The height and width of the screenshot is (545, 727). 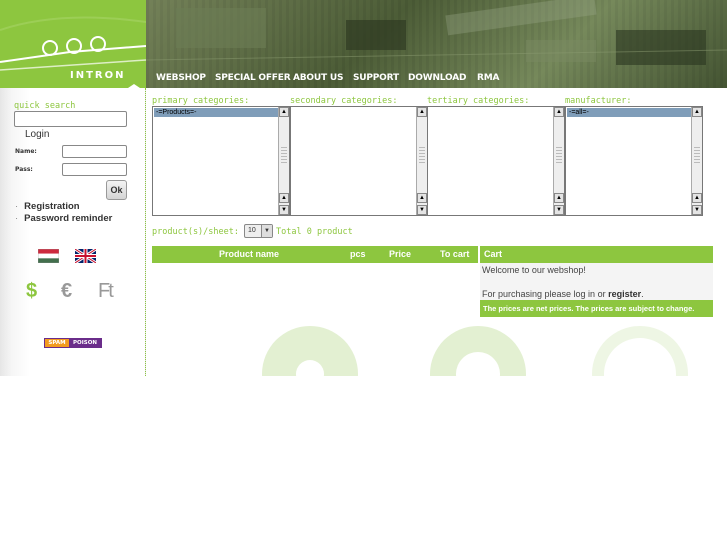 I want to click on tertiary-categories-label: tertiary categories:, so click(x=478, y=101).